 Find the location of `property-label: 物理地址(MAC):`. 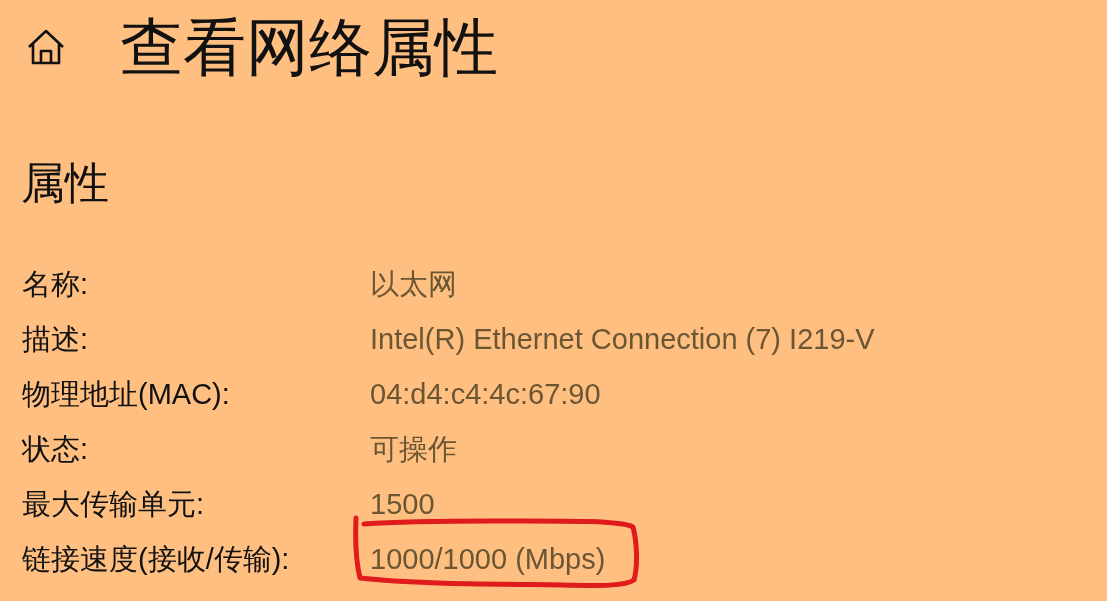

property-label: 物理地址(MAC): is located at coordinates (126, 394).